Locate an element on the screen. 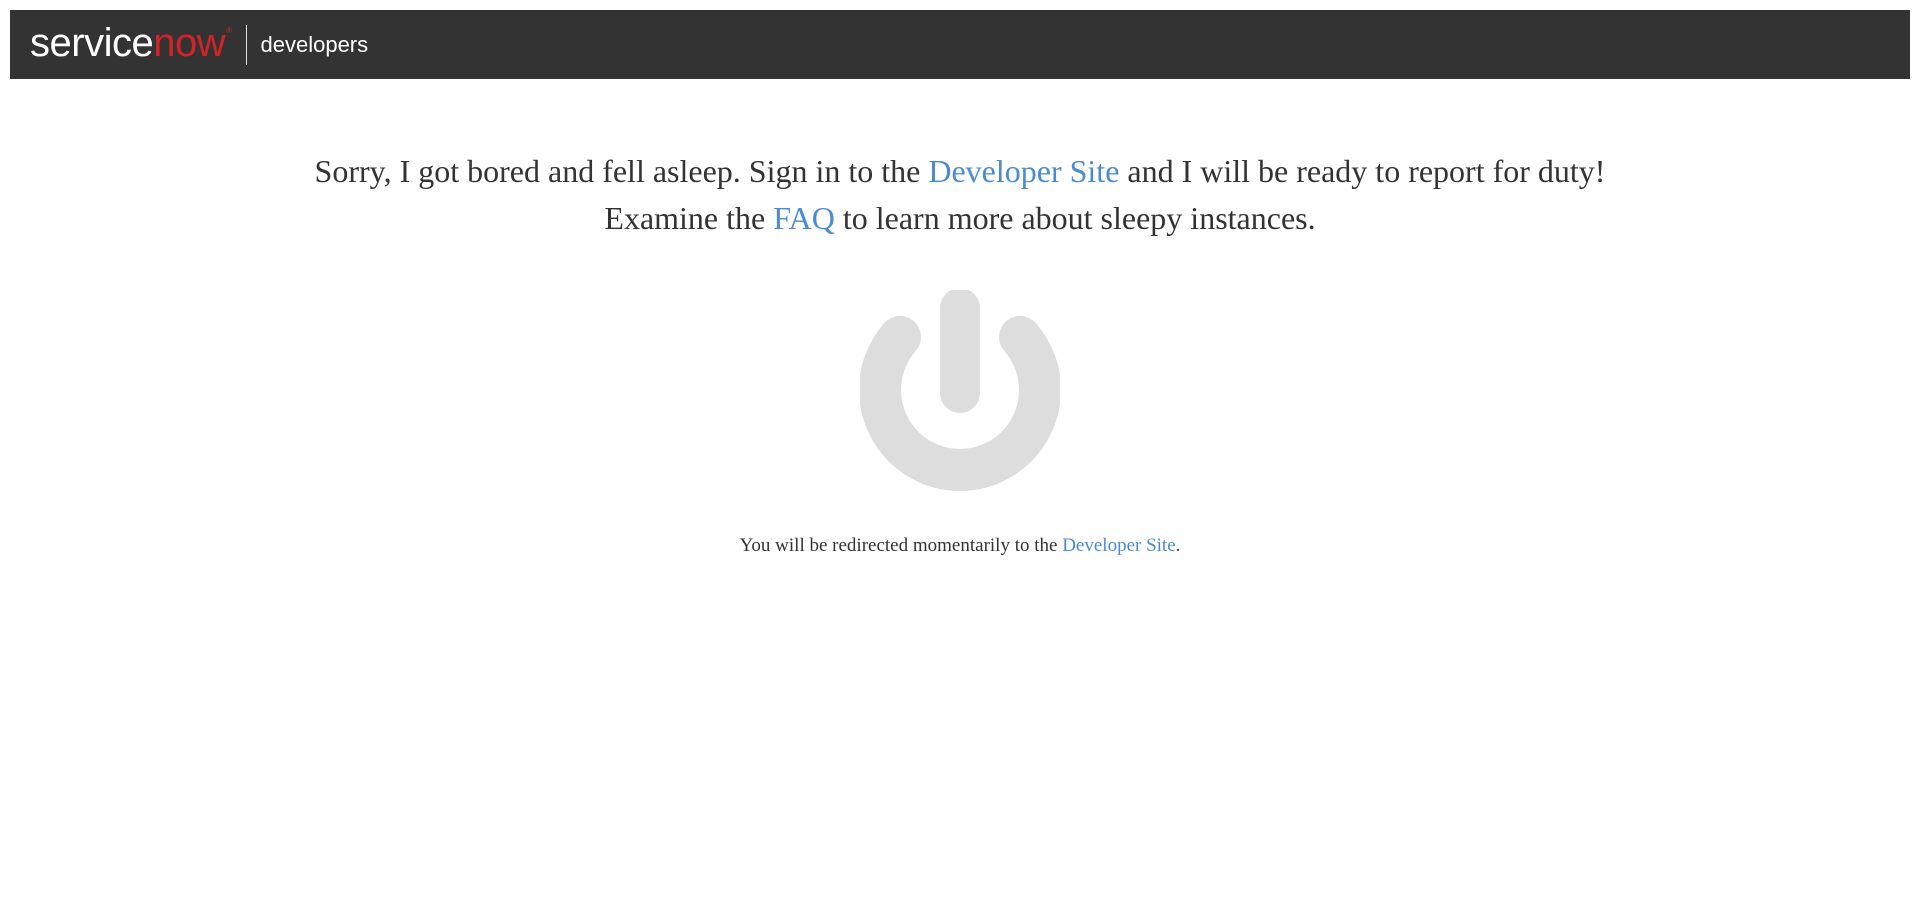  logo-service-text: service is located at coordinates (92, 42).